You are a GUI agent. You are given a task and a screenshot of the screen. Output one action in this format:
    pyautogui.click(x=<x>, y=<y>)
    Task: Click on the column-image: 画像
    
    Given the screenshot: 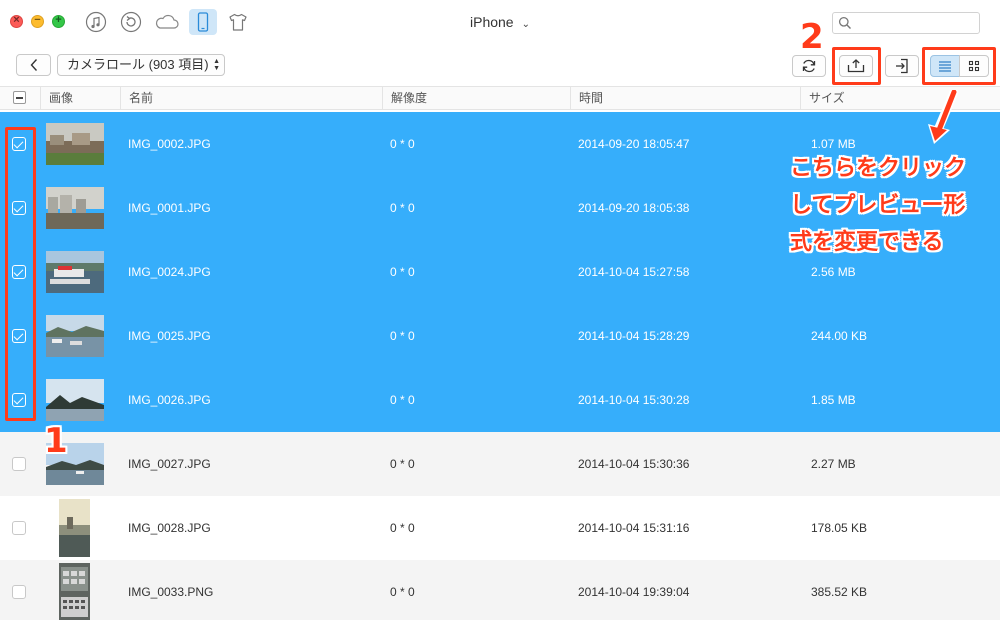 What is the action you would take?
    pyautogui.click(x=80, y=98)
    